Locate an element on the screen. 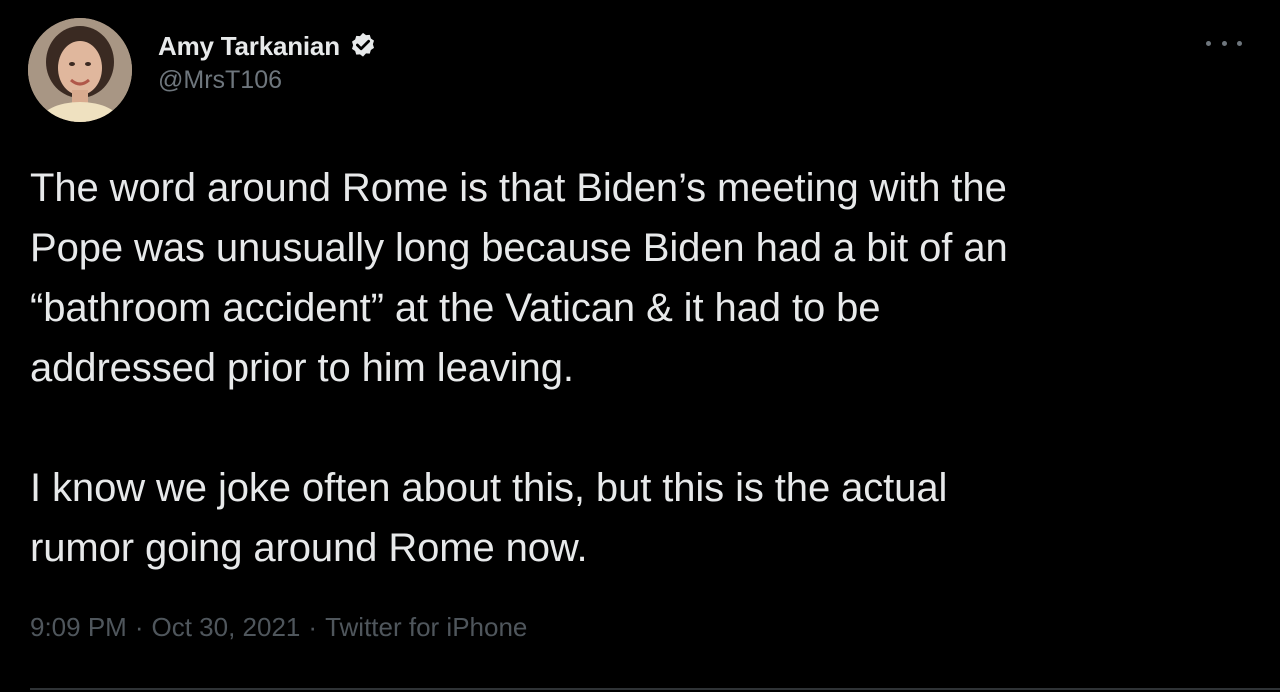  verified-badge-icon is located at coordinates (363, 46).